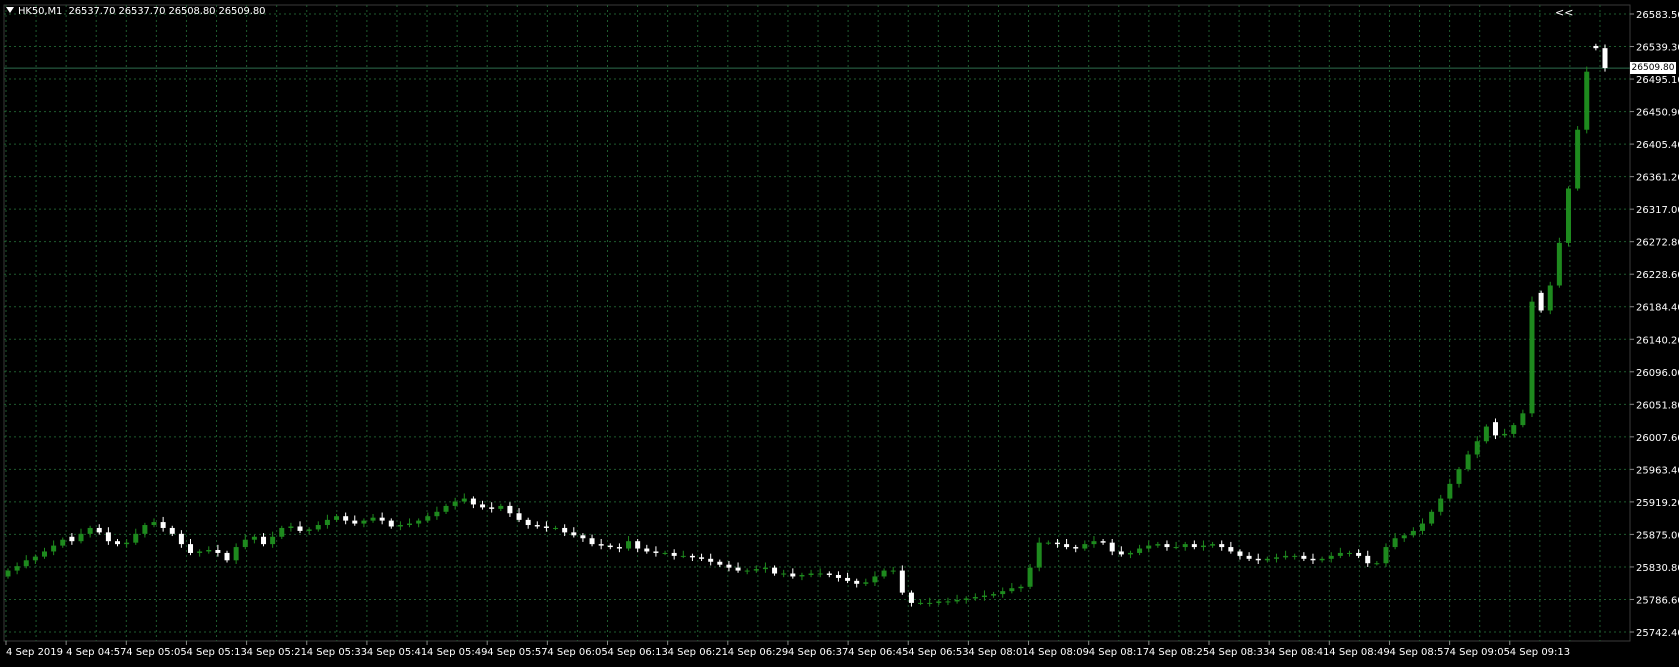 This screenshot has height=667, width=1679. What do you see at coordinates (1657, 470) in the screenshot?
I see `y-tick-label: 25963.40` at bounding box center [1657, 470].